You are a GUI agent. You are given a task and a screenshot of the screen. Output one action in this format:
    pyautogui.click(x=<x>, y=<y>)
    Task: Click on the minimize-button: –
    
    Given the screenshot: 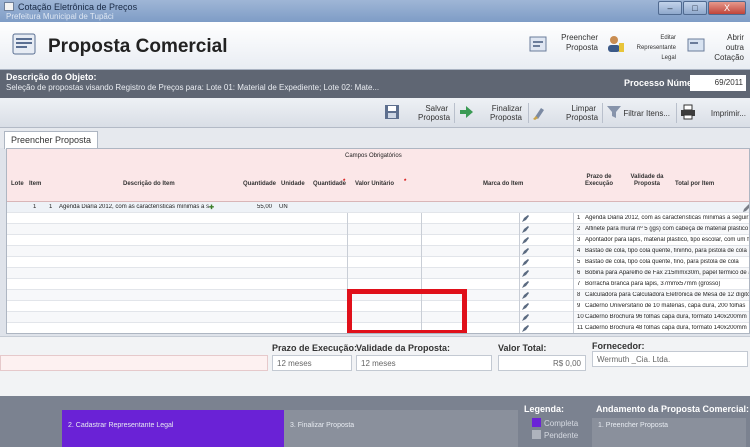 What is the action you would take?
    pyautogui.click(x=670, y=8)
    